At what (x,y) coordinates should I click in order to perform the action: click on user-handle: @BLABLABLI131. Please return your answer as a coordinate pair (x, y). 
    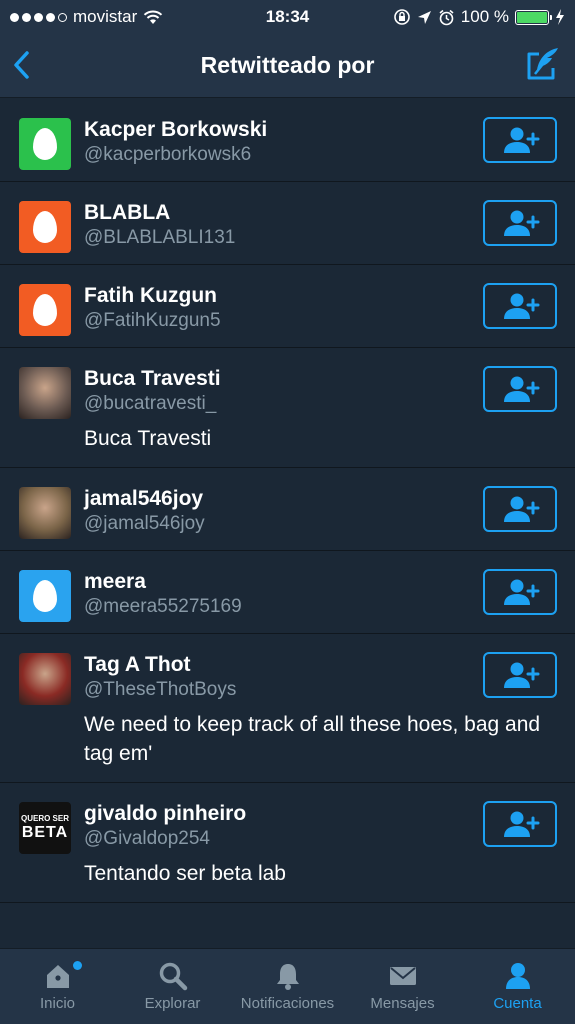
    Looking at the image, I should click on (160, 237).